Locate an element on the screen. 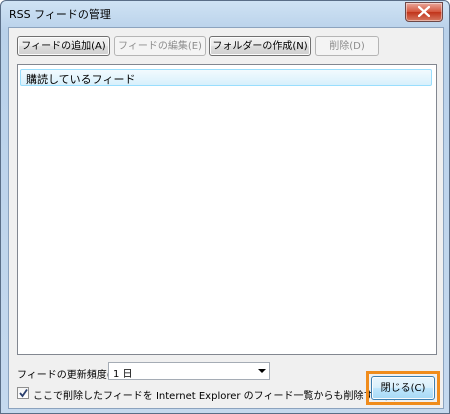 The image size is (450, 414). title-bar: RSS フィードの管理 is located at coordinates (225, 14).